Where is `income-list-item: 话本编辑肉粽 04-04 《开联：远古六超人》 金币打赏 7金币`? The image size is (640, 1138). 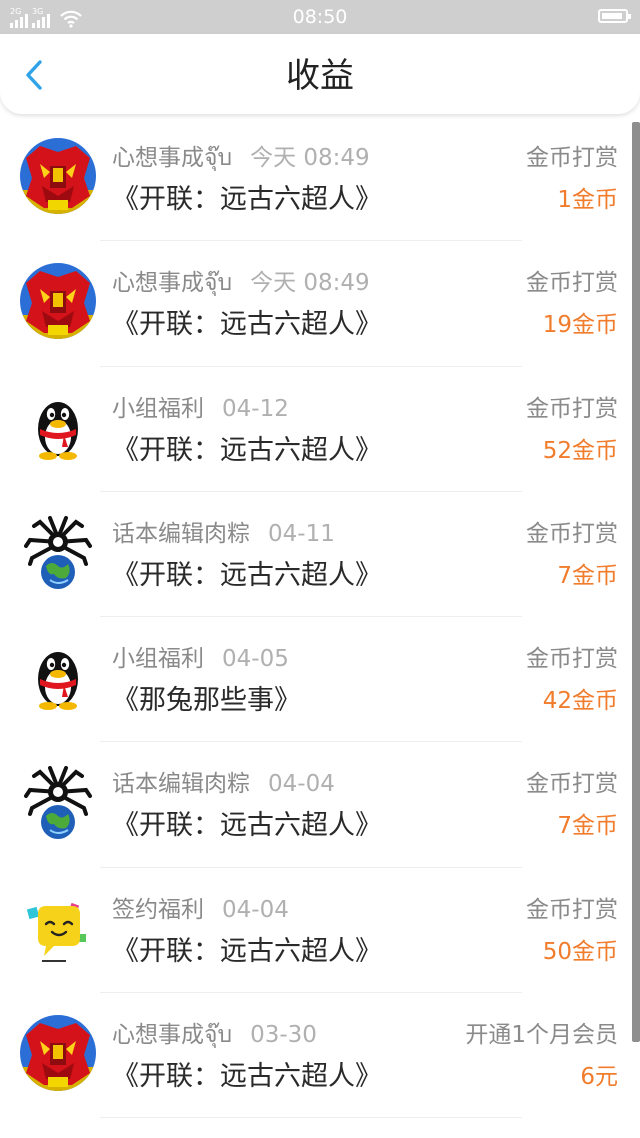 income-list-item: 话本编辑肉粽 04-04 《开联：远古六超人》 金币打赏 7金币 is located at coordinates (320, 805).